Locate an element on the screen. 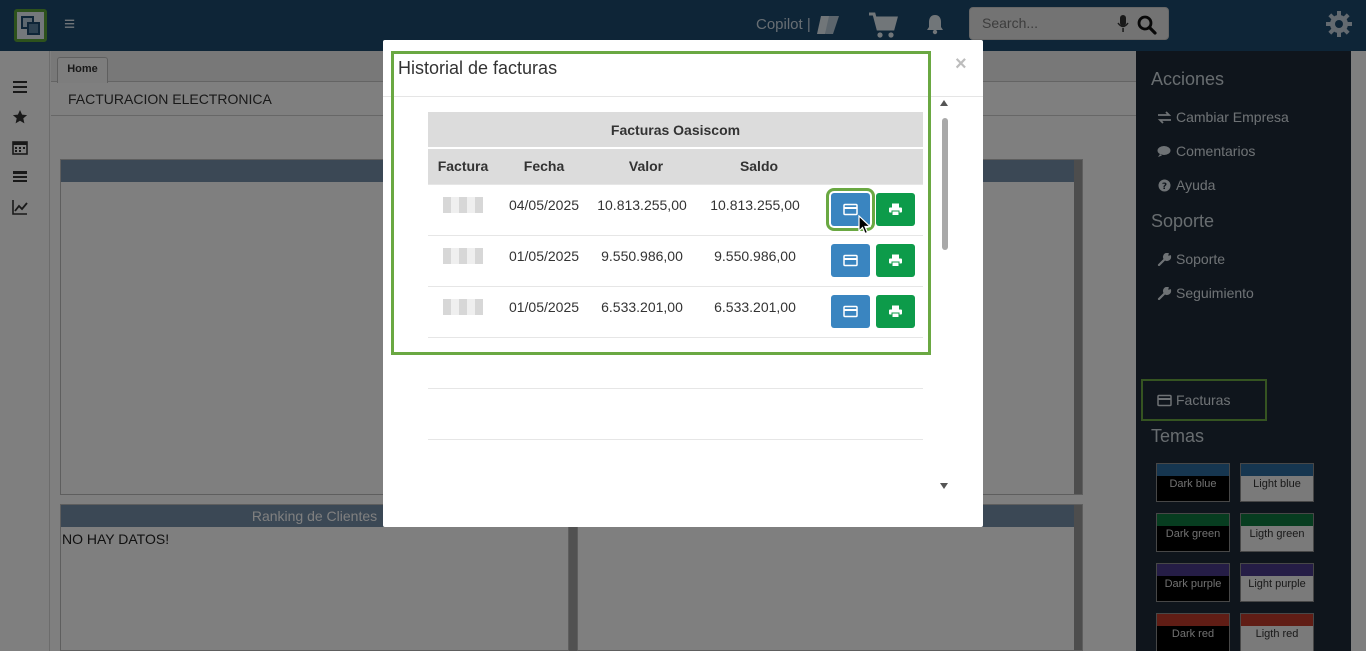  saldo-cell: 9.550.986,00 is located at coordinates (759, 260).